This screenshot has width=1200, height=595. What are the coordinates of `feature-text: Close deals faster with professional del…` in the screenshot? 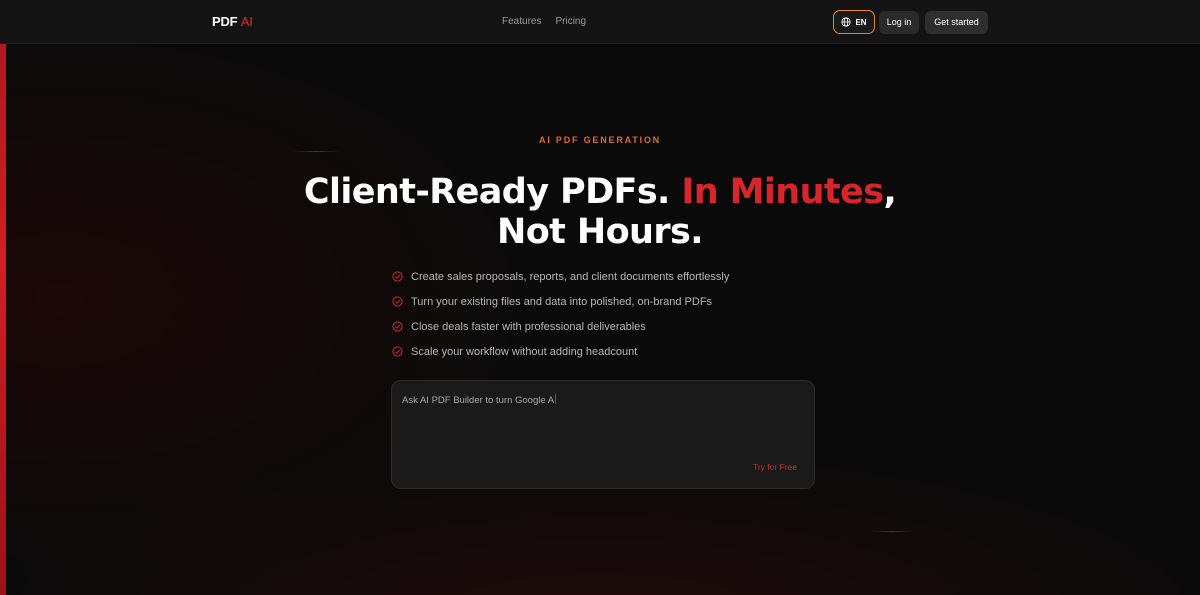 It's located at (528, 326).